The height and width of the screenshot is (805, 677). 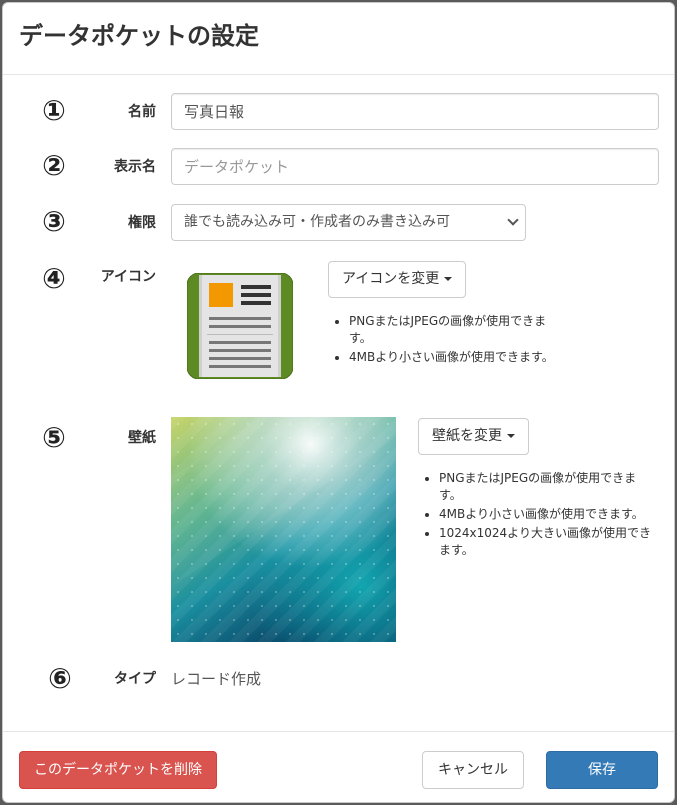 I want to click on modal-header: データポケットの設定, so click(x=338, y=39).